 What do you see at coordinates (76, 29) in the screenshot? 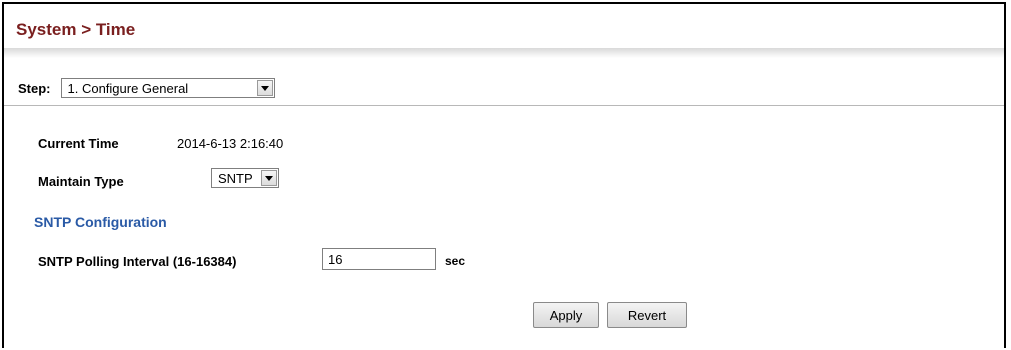
I see `page-title: System > Time` at bounding box center [76, 29].